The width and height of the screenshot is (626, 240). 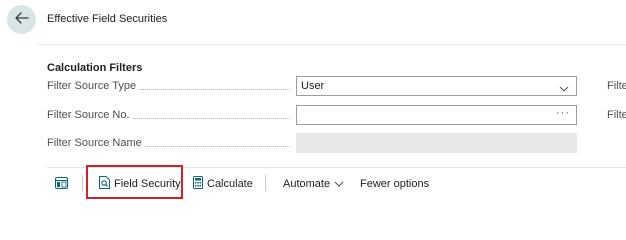 I want to click on details-pane-icon, so click(x=63, y=184).